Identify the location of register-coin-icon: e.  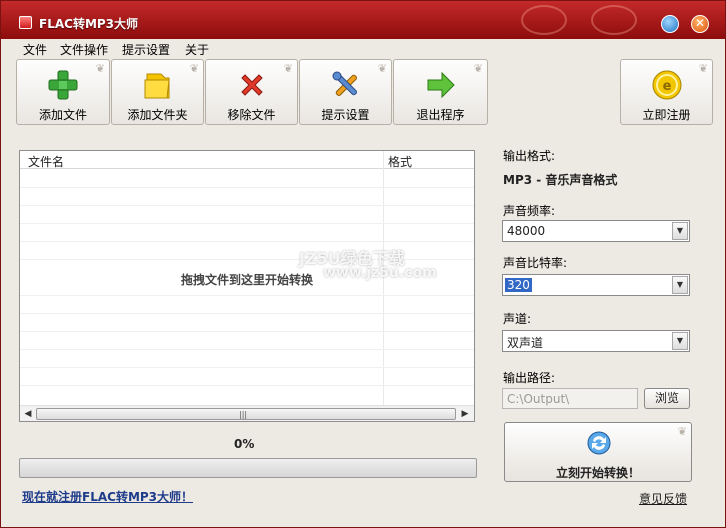
(666, 85).